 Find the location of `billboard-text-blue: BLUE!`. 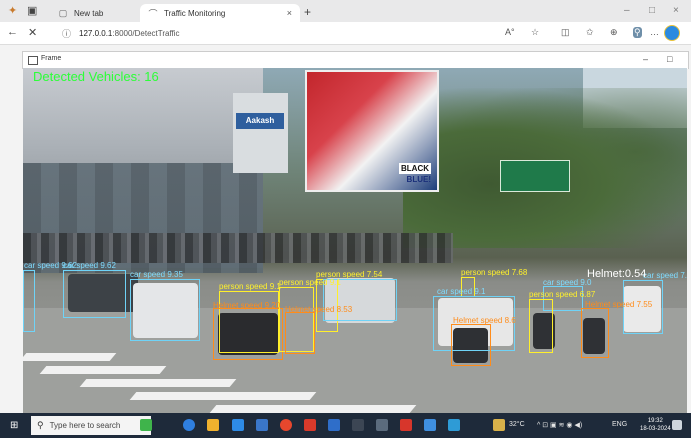

billboard-text-blue: BLUE! is located at coordinates (418, 179).